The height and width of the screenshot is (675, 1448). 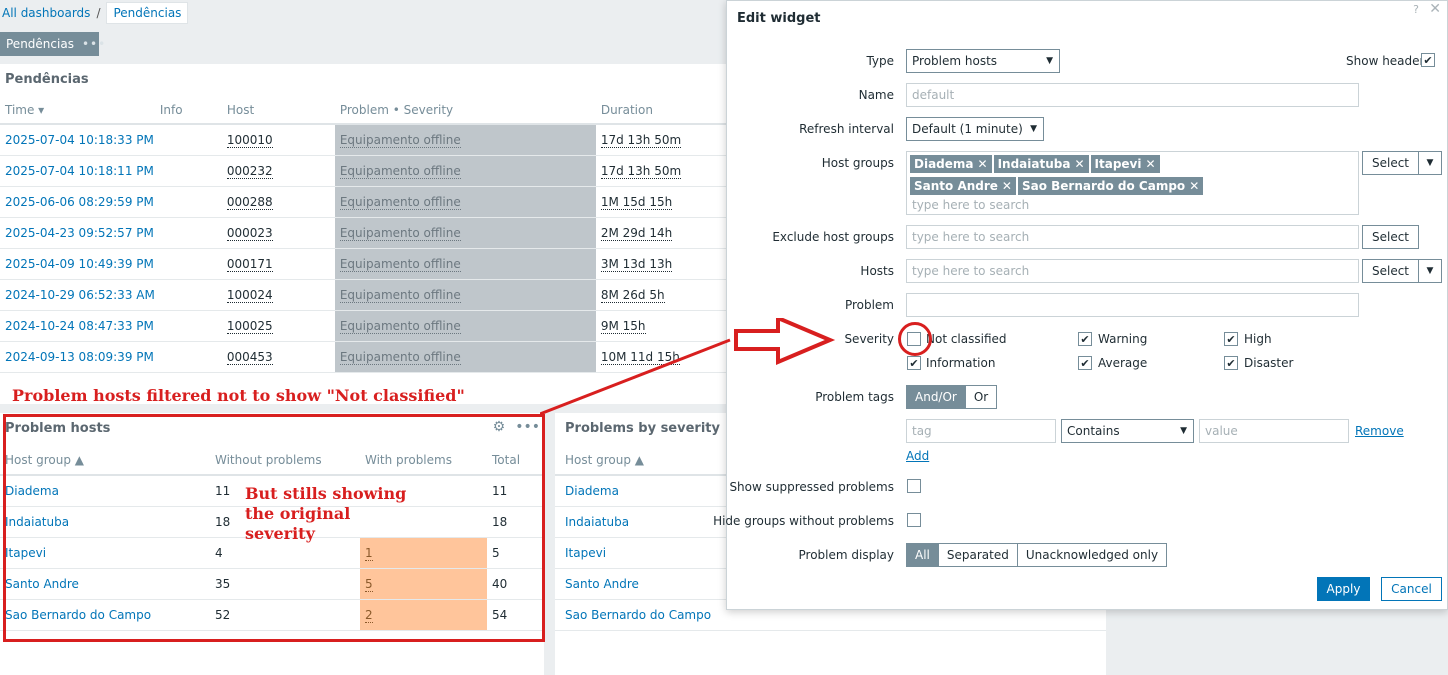 What do you see at coordinates (1274, 431) in the screenshot?
I see `tag-value-input: value` at bounding box center [1274, 431].